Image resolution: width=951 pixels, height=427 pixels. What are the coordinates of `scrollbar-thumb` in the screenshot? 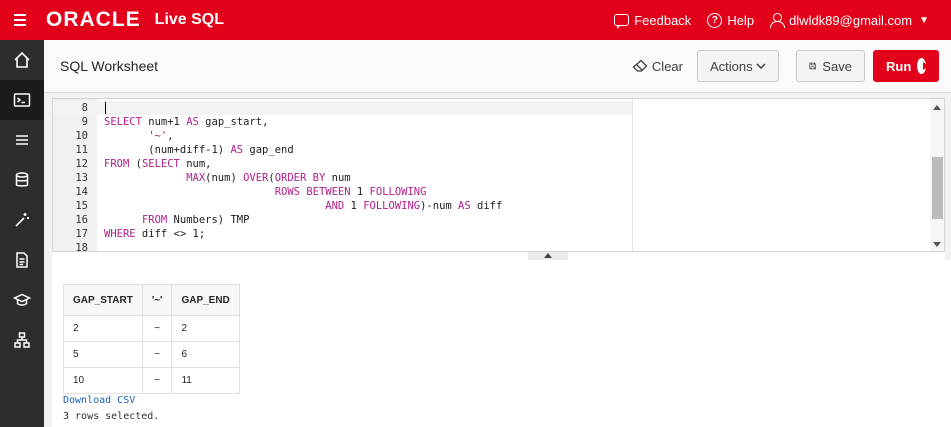 It's located at (937, 188).